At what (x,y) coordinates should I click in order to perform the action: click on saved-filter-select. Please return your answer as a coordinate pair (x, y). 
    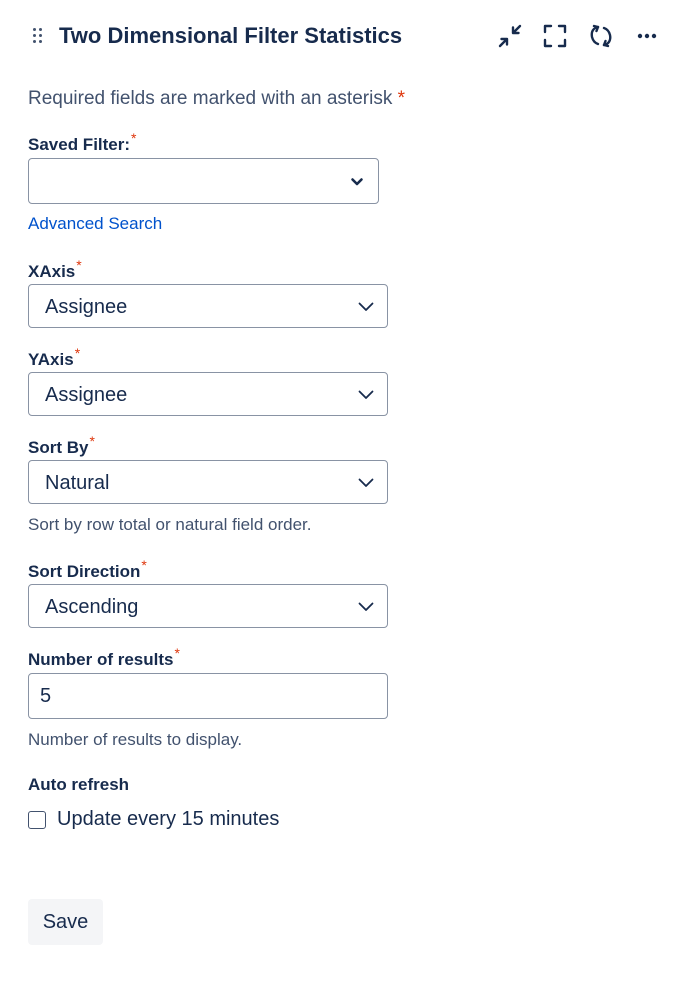
    Looking at the image, I should click on (203, 181).